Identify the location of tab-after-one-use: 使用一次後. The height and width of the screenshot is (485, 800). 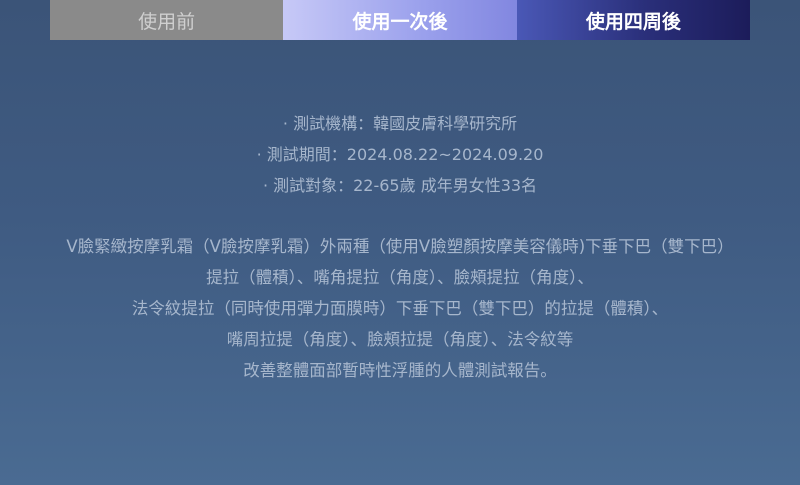
(400, 20).